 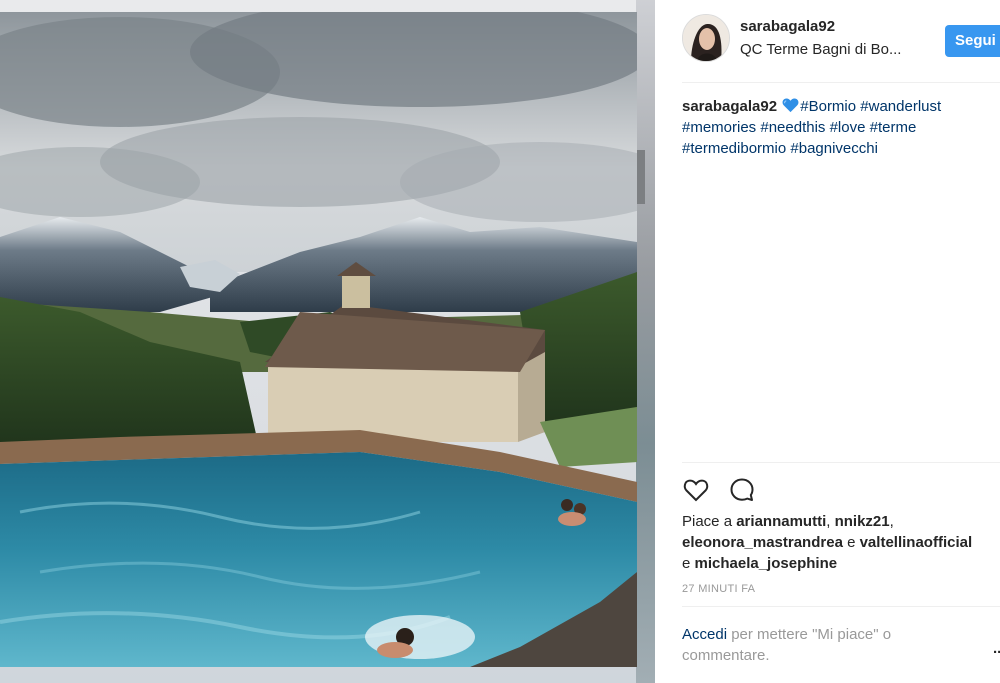 What do you see at coordinates (704, 634) in the screenshot?
I see `login-link: Accedi` at bounding box center [704, 634].